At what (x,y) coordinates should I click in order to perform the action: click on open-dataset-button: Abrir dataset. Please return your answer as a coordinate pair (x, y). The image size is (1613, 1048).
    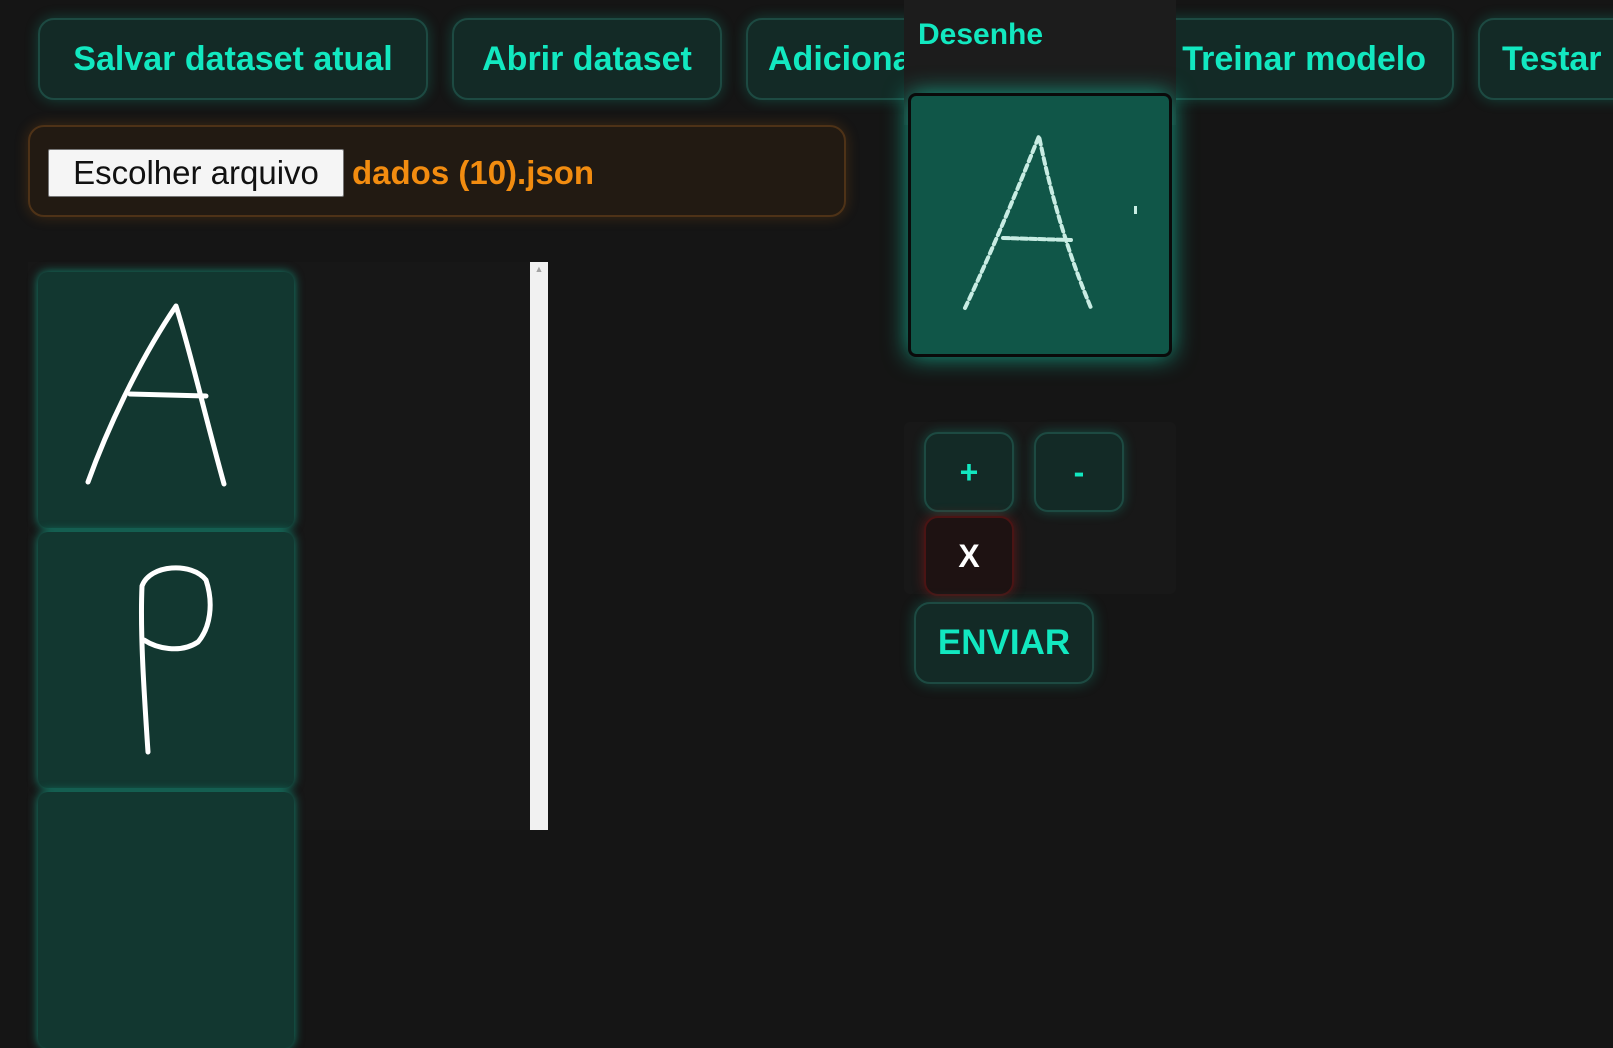
    Looking at the image, I should click on (587, 59).